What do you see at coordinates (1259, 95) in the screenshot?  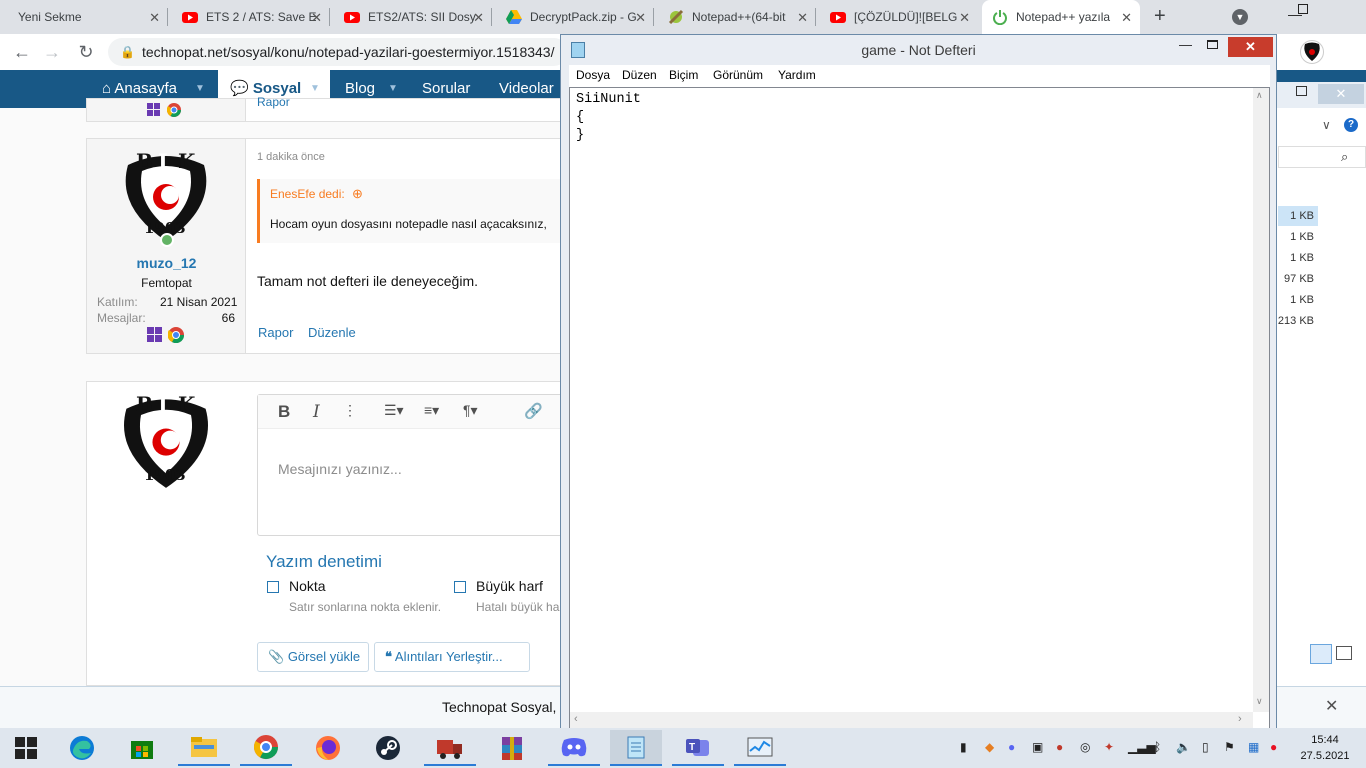 I see `scroll-up-icon: ∧` at bounding box center [1259, 95].